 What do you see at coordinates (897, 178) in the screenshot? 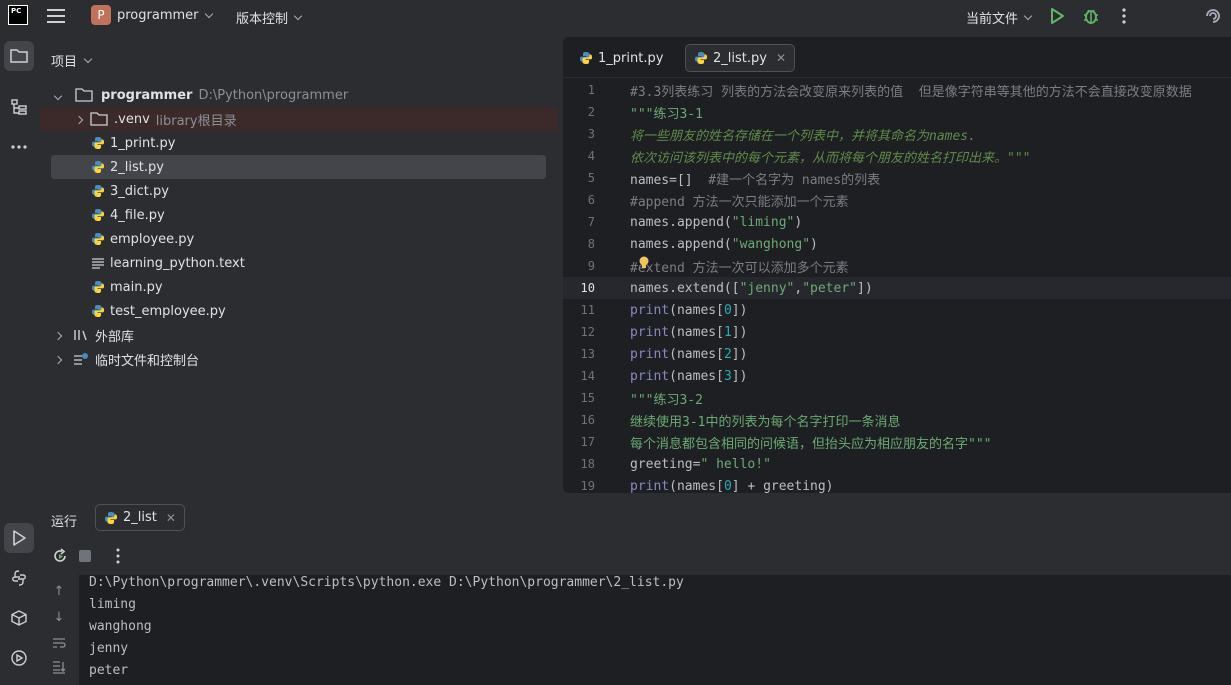
I see `code-line: 5 names=[] #建一个名字为 names的列表` at bounding box center [897, 178].